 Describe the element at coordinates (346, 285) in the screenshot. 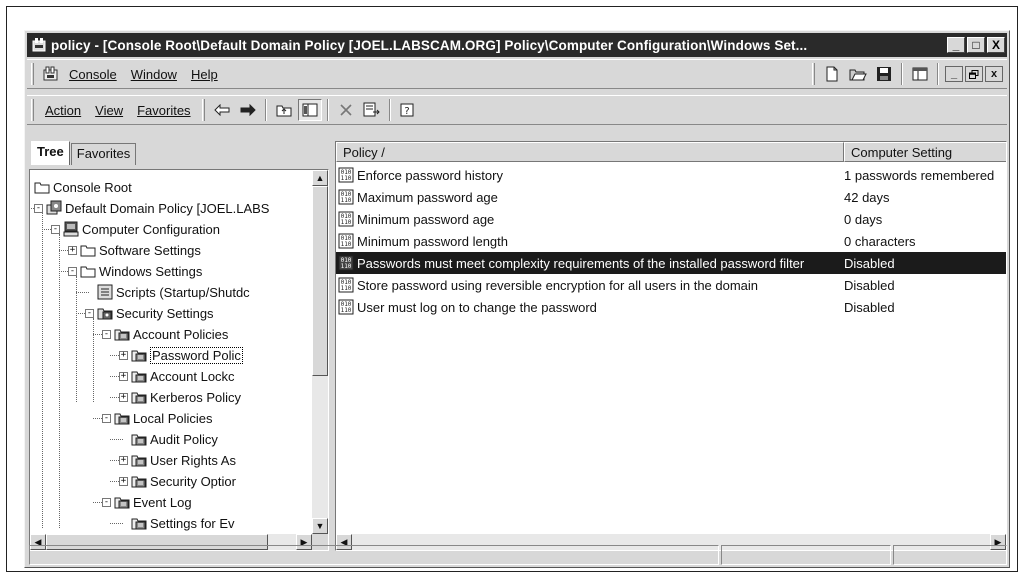

I see `policy-setting-icon: 010 110` at that location.